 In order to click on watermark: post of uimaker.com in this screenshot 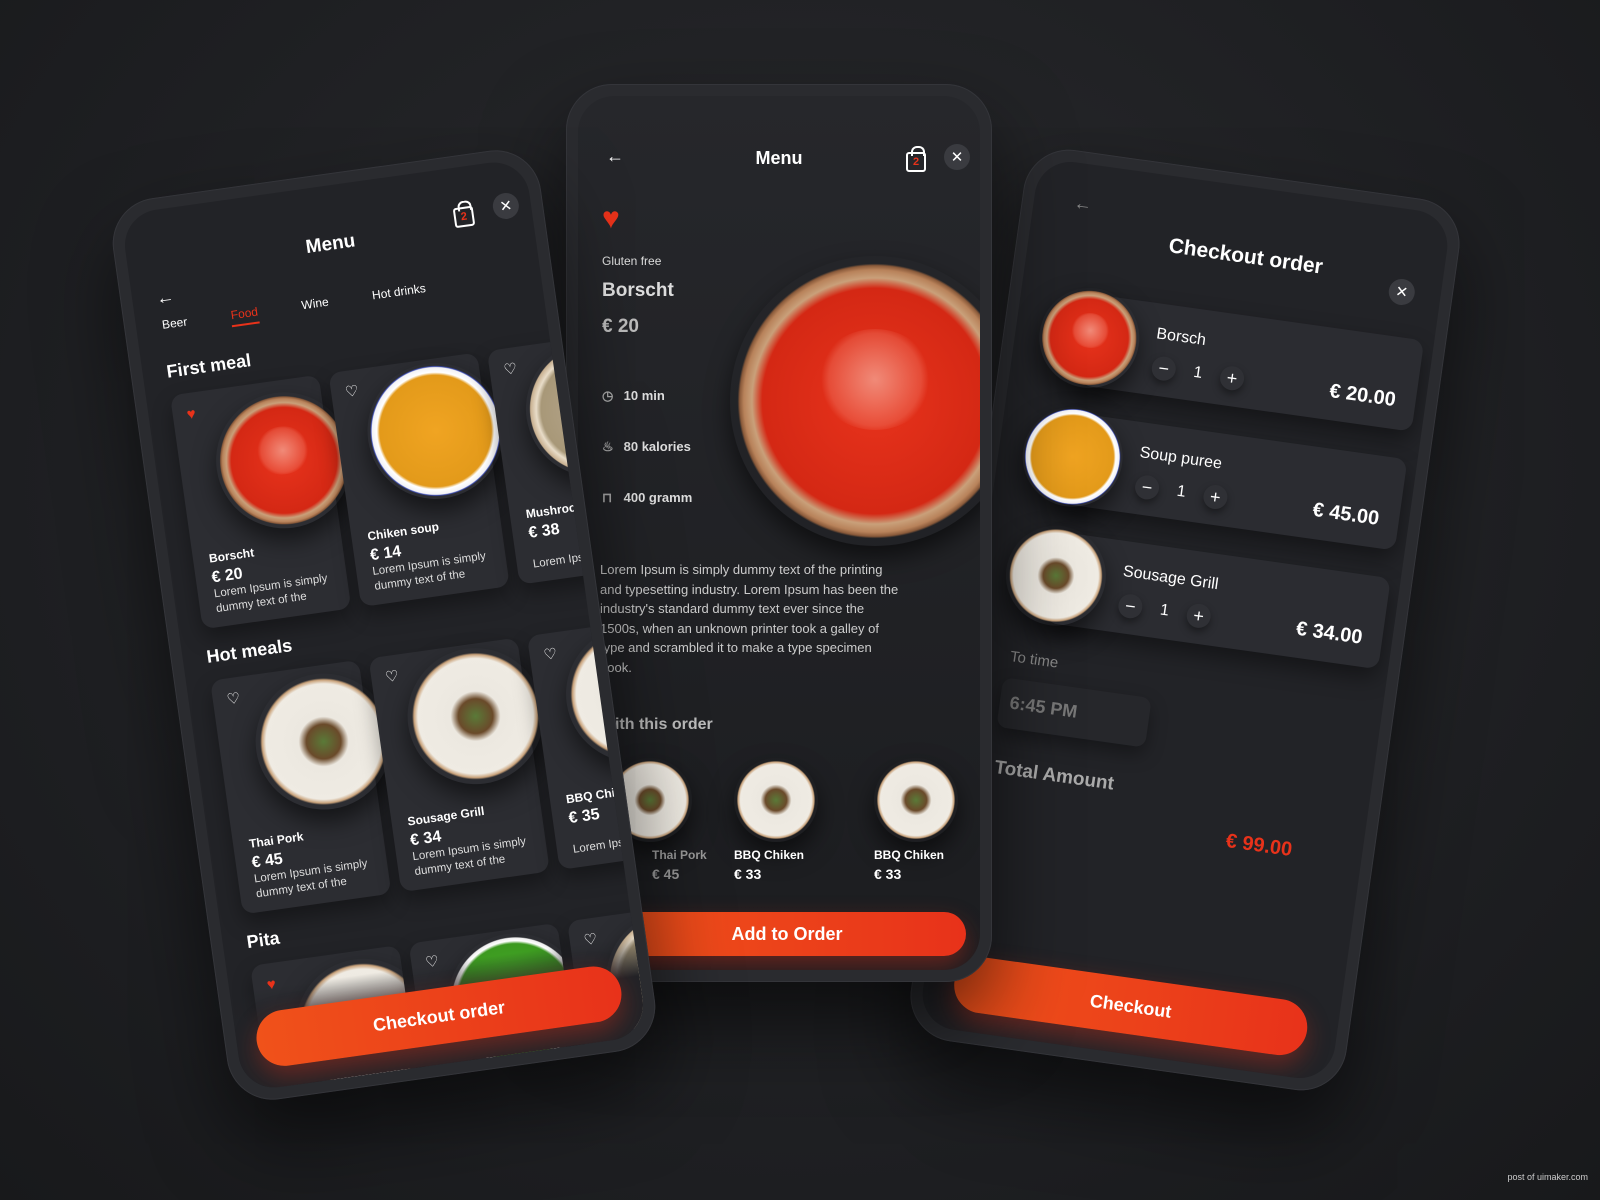, I will do `click(1547, 1177)`.